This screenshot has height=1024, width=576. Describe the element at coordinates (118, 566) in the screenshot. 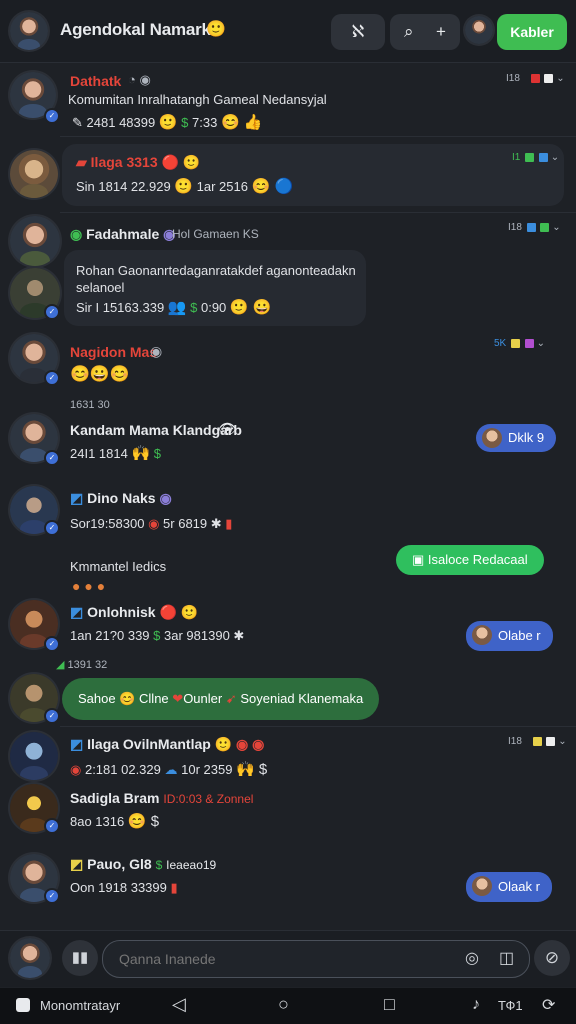

I see `sender-name: Kmmantel Iedics` at that location.